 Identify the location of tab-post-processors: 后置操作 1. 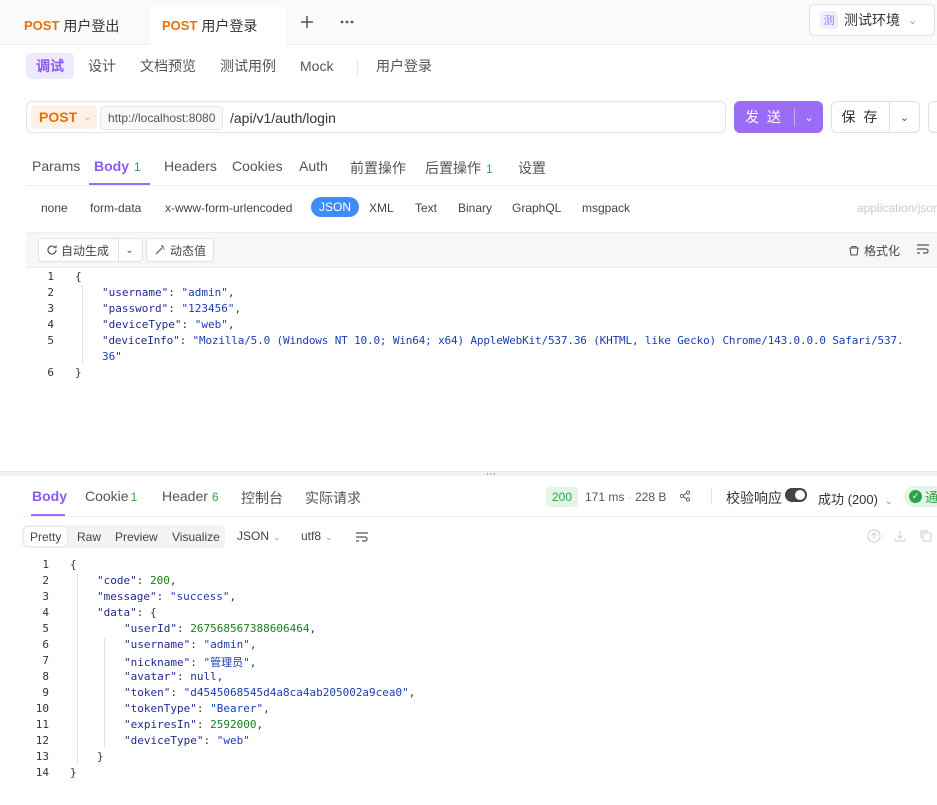
(459, 168).